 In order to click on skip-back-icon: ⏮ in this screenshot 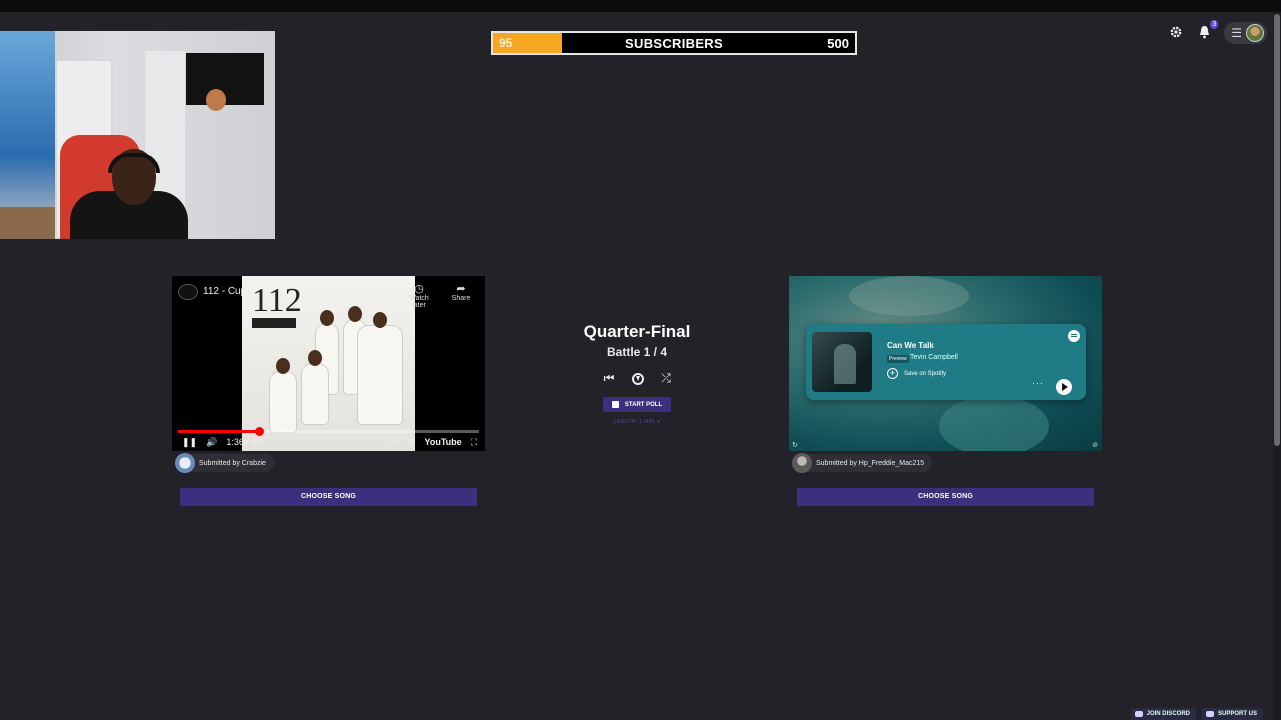, I will do `click(609, 378)`.